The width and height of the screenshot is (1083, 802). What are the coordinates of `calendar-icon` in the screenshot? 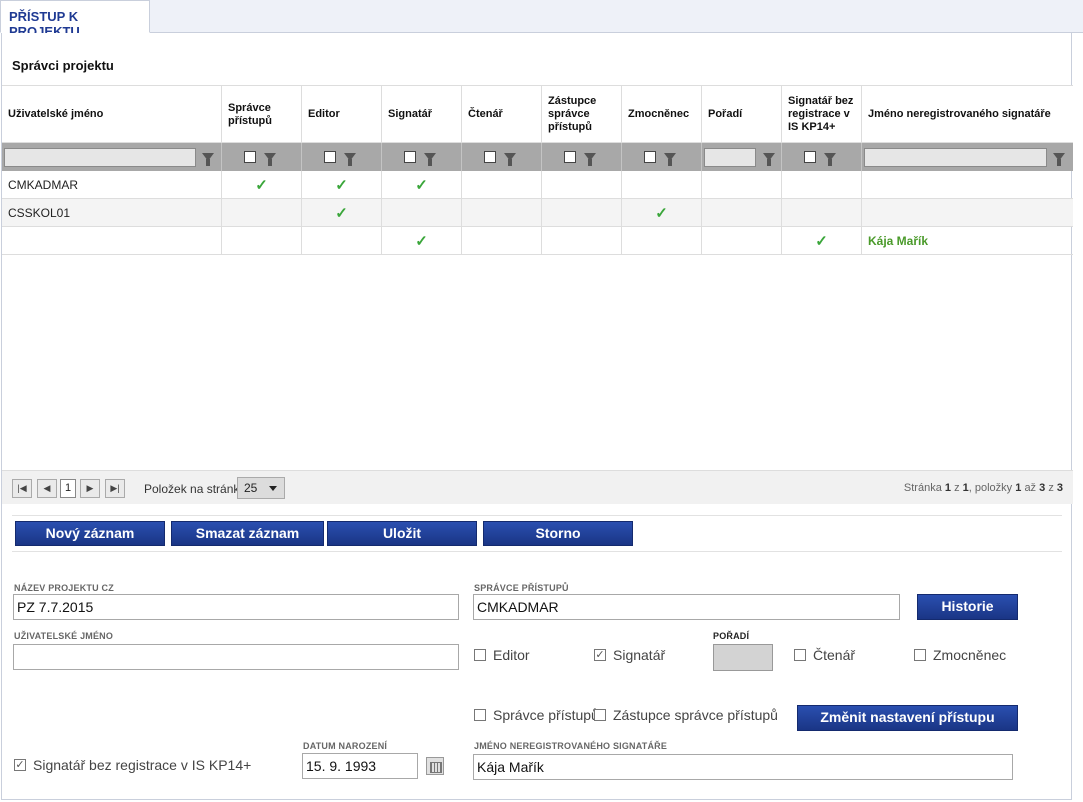 It's located at (435, 766).